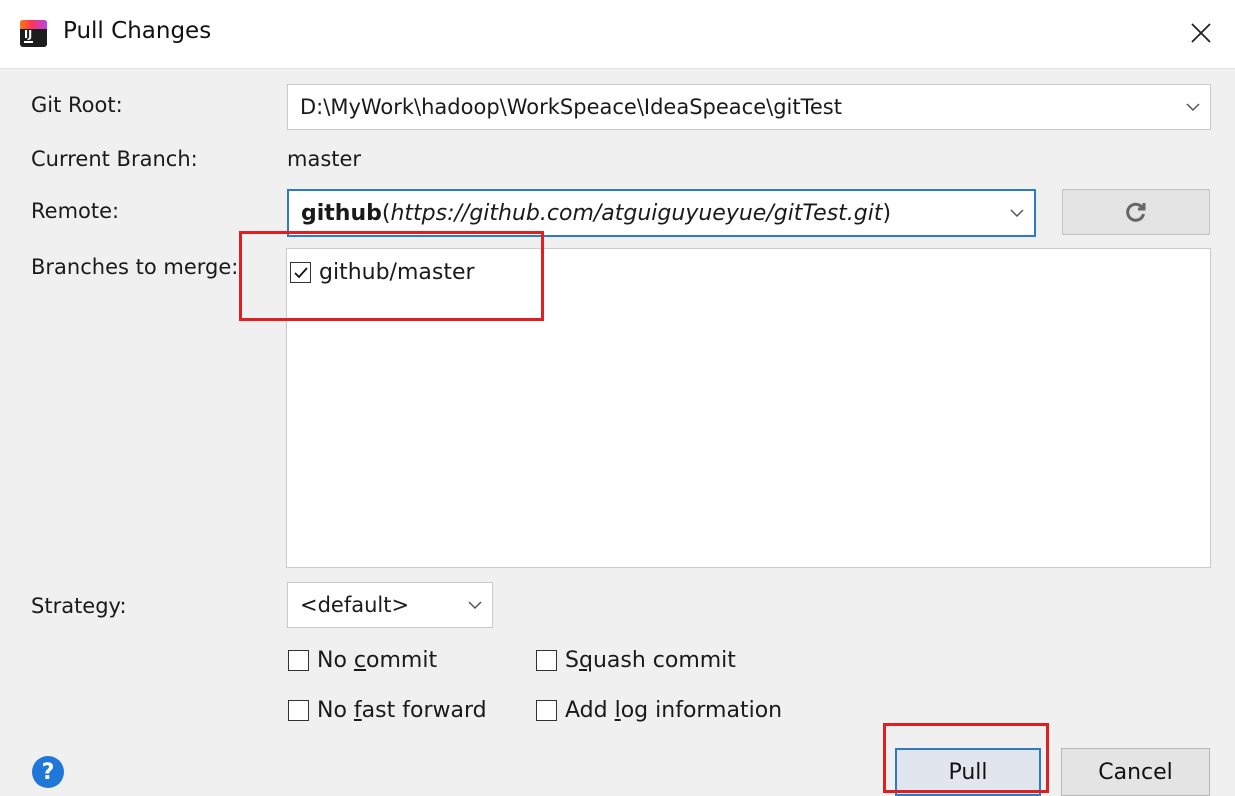 Image resolution: width=1235 pixels, height=796 pixels. What do you see at coordinates (402, 710) in the screenshot?
I see `no-fast-forward-label: No fast forward` at bounding box center [402, 710].